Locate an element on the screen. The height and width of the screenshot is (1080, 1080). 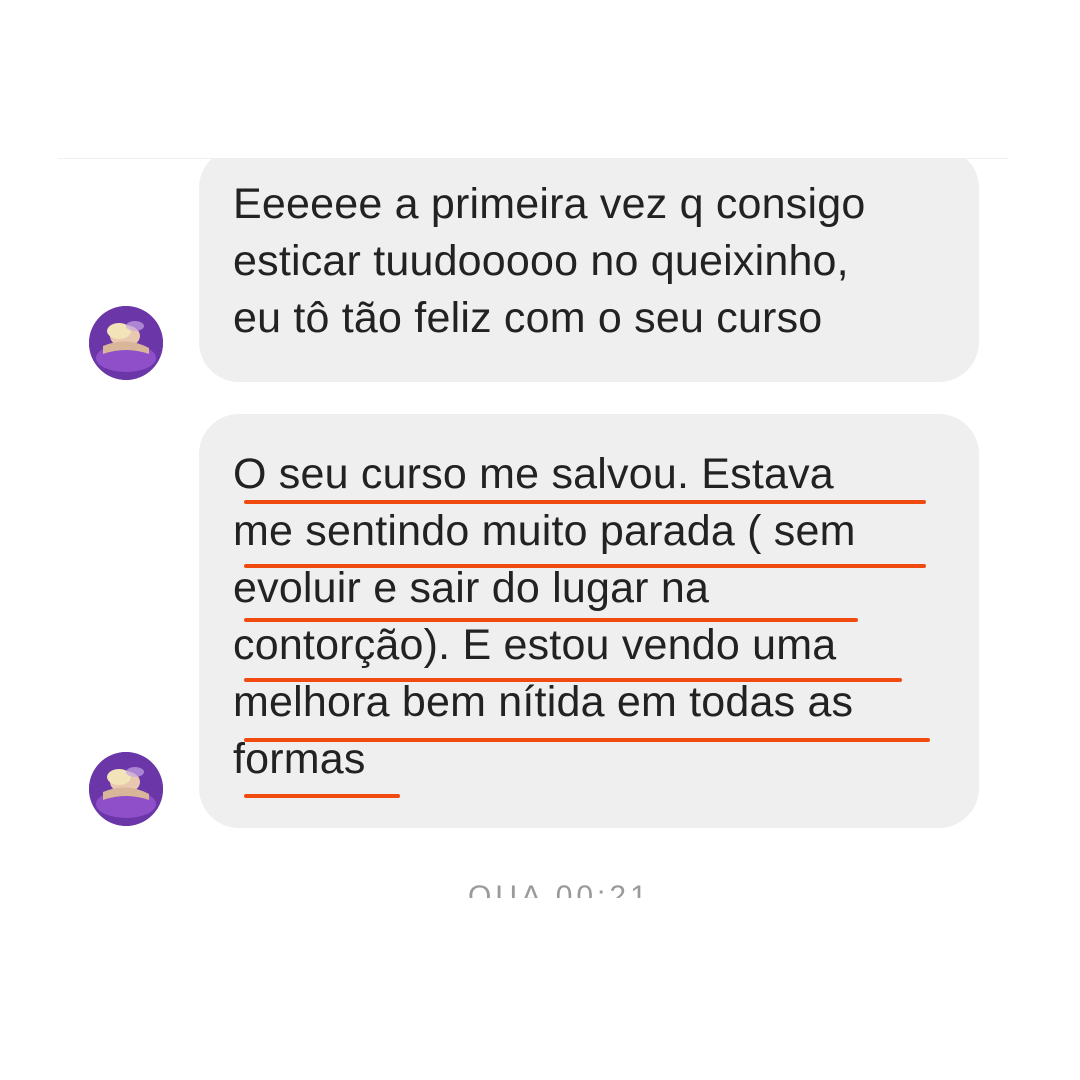
message-text-line: contorção). E estou vendo uma is located at coordinates (535, 645).